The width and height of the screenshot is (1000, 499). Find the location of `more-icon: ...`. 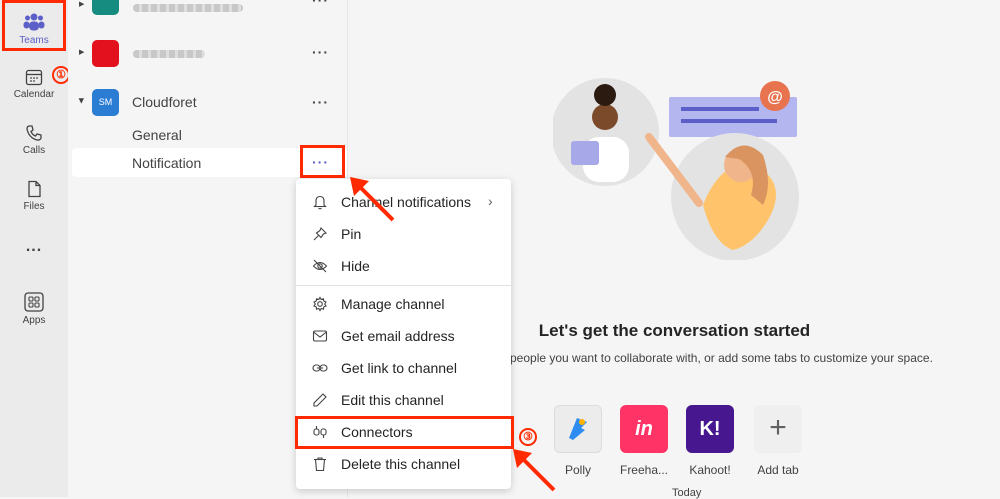

more-icon: ... is located at coordinates (34, 246).